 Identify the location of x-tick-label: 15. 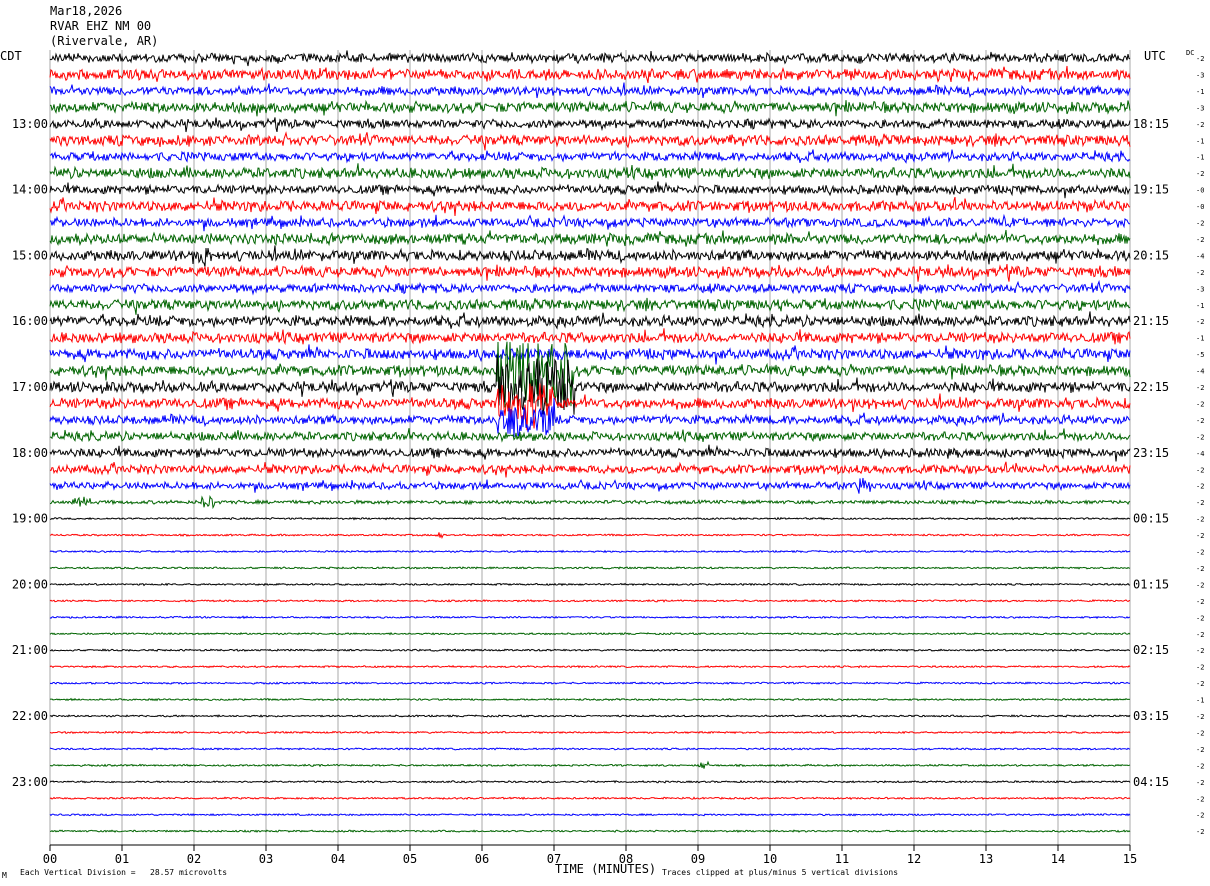
(1130, 859).